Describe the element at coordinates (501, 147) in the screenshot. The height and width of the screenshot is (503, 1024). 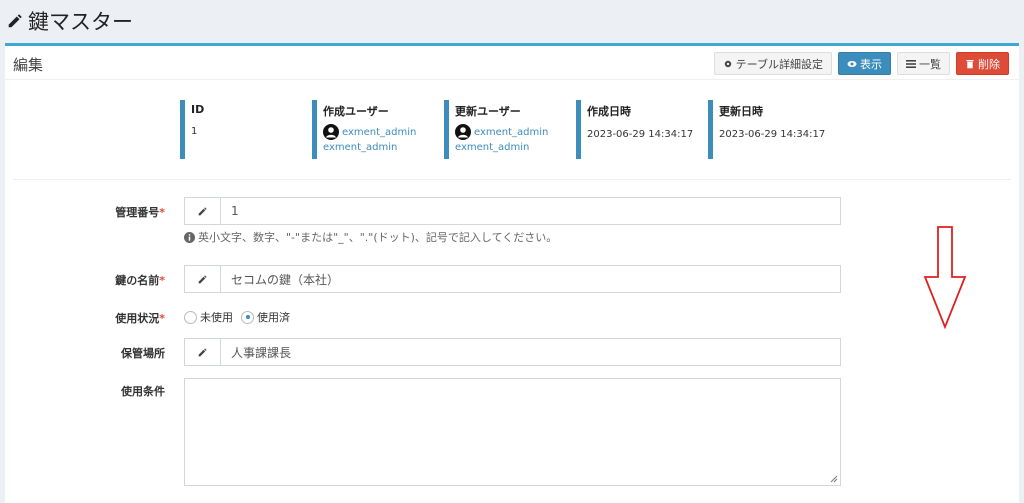
I see `updated-user-link-2: exment_admin` at that location.